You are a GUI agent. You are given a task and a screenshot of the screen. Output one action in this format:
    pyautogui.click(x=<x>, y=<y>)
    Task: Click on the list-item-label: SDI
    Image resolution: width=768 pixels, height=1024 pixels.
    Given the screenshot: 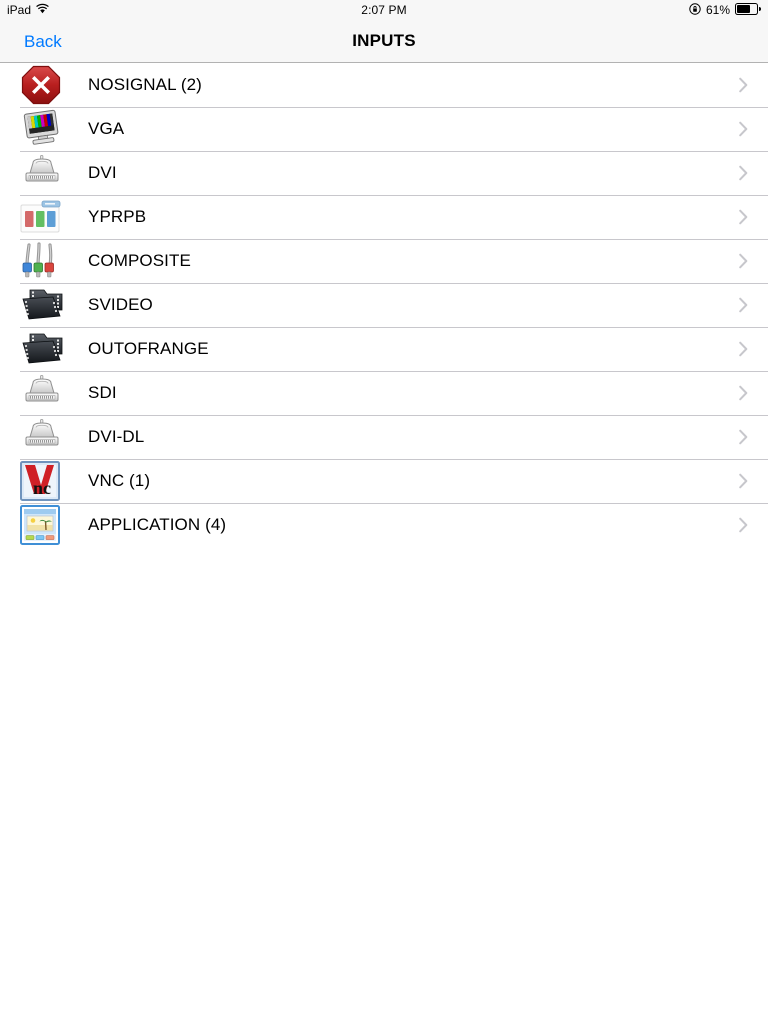 What is the action you would take?
    pyautogui.click(x=102, y=392)
    